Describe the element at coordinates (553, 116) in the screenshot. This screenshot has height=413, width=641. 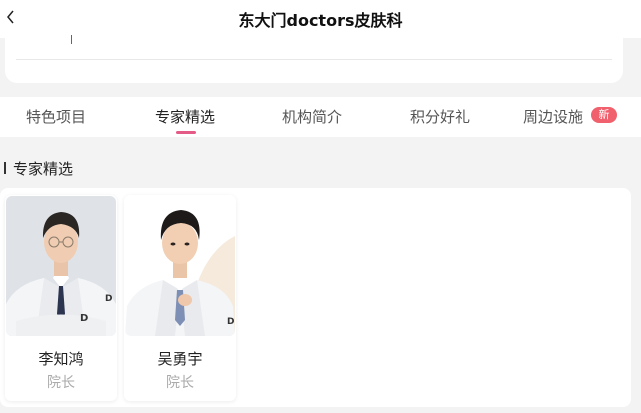
I see `tab-nearby-facilities: 周边设施` at that location.